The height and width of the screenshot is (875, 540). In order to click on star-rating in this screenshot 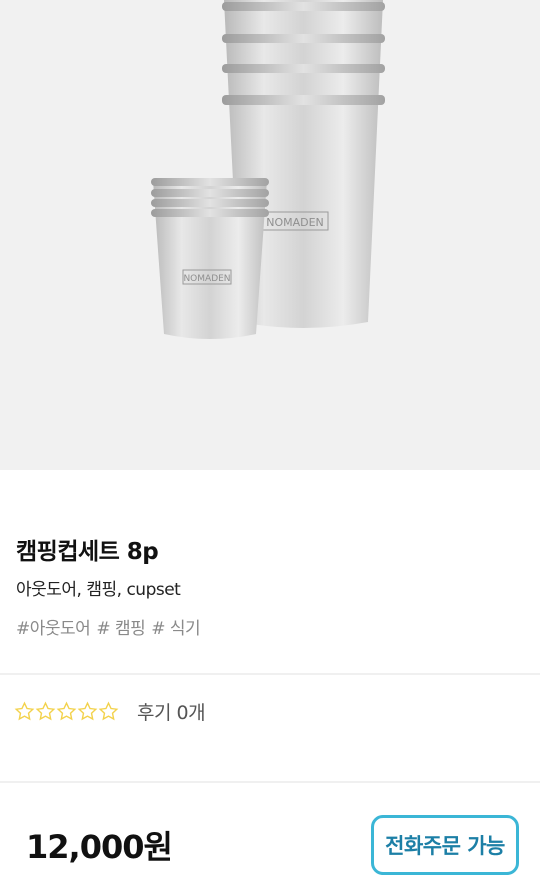, I will do `click(66, 711)`.